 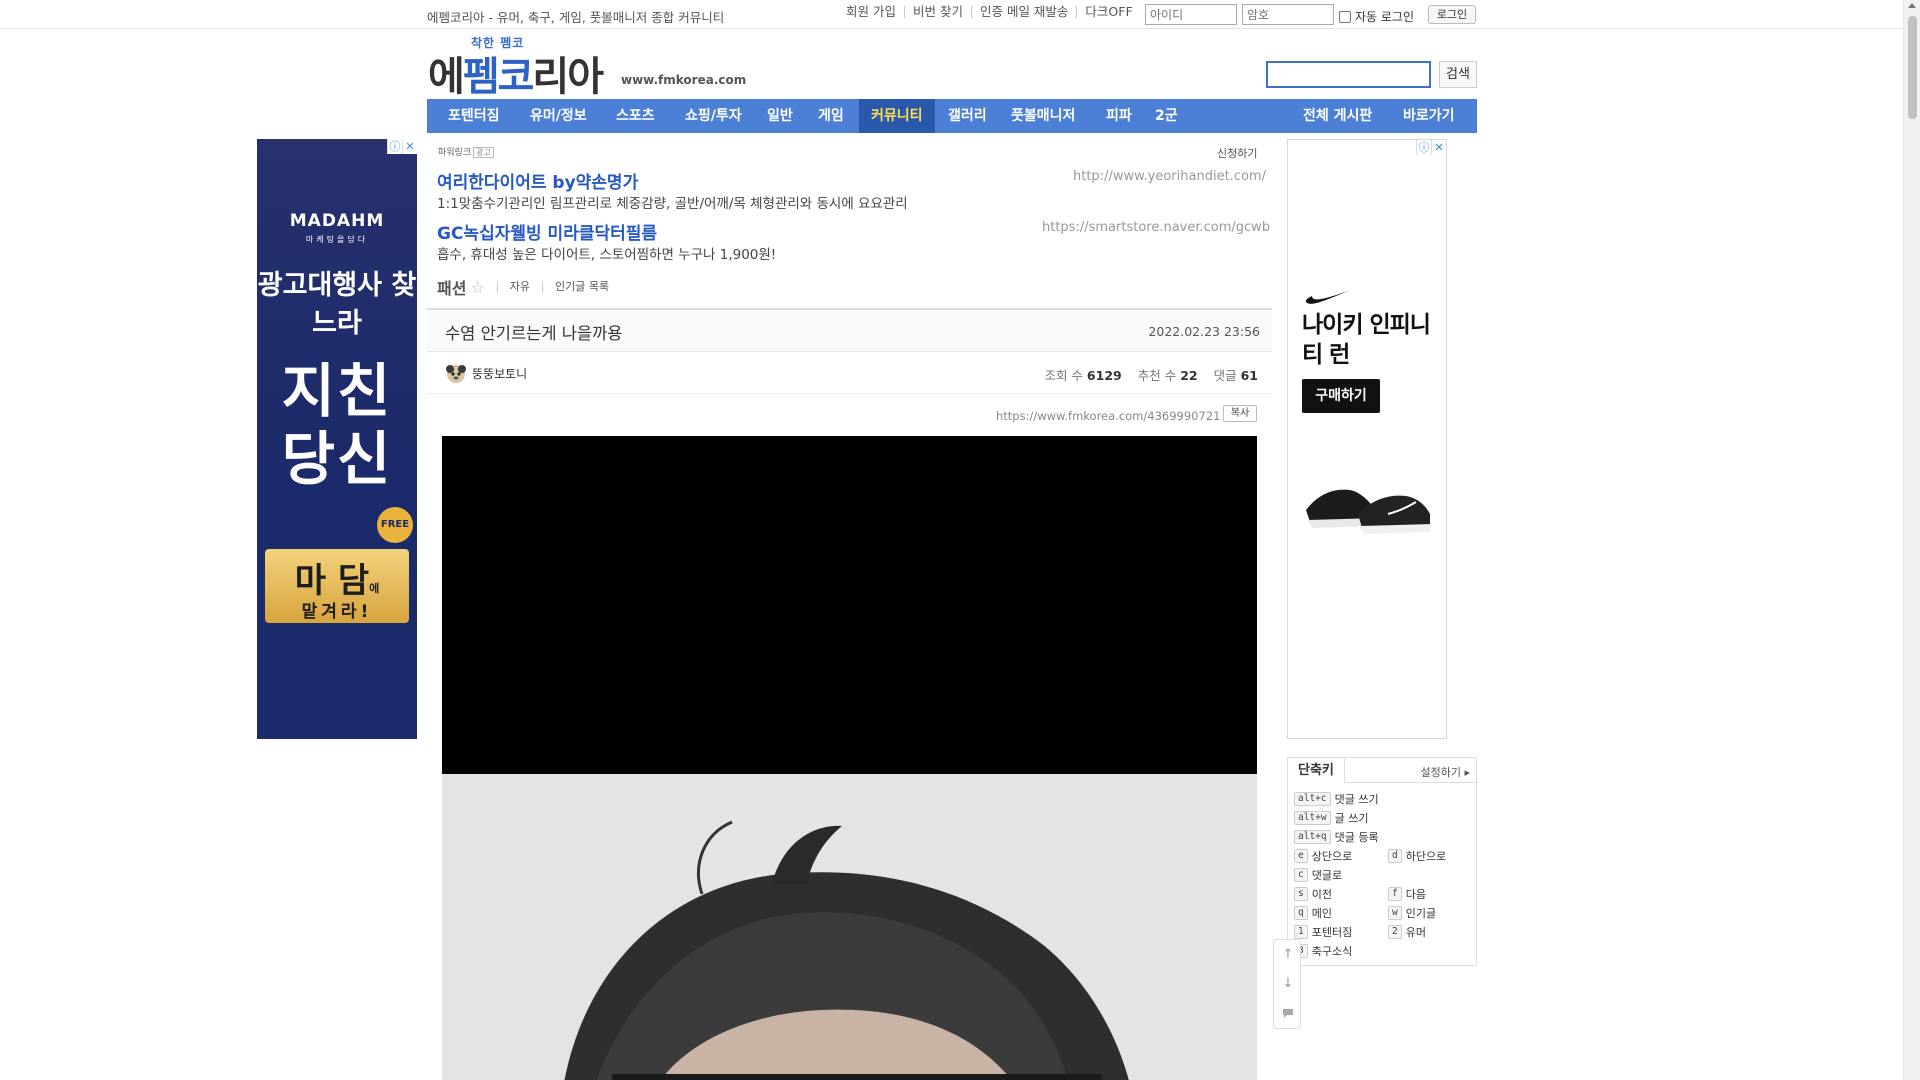 I want to click on user-id-input, so click(x=1191, y=14).